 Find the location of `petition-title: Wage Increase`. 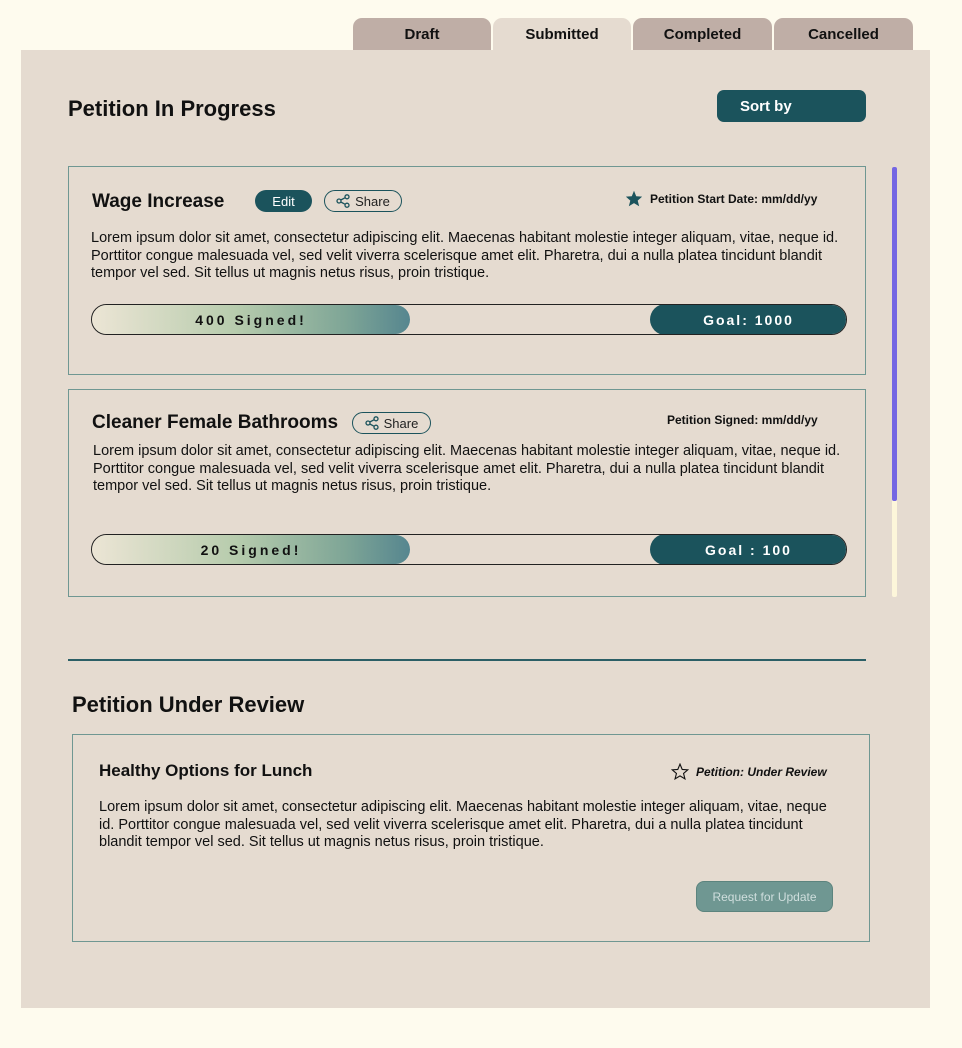

petition-title: Wage Increase is located at coordinates (158, 201).